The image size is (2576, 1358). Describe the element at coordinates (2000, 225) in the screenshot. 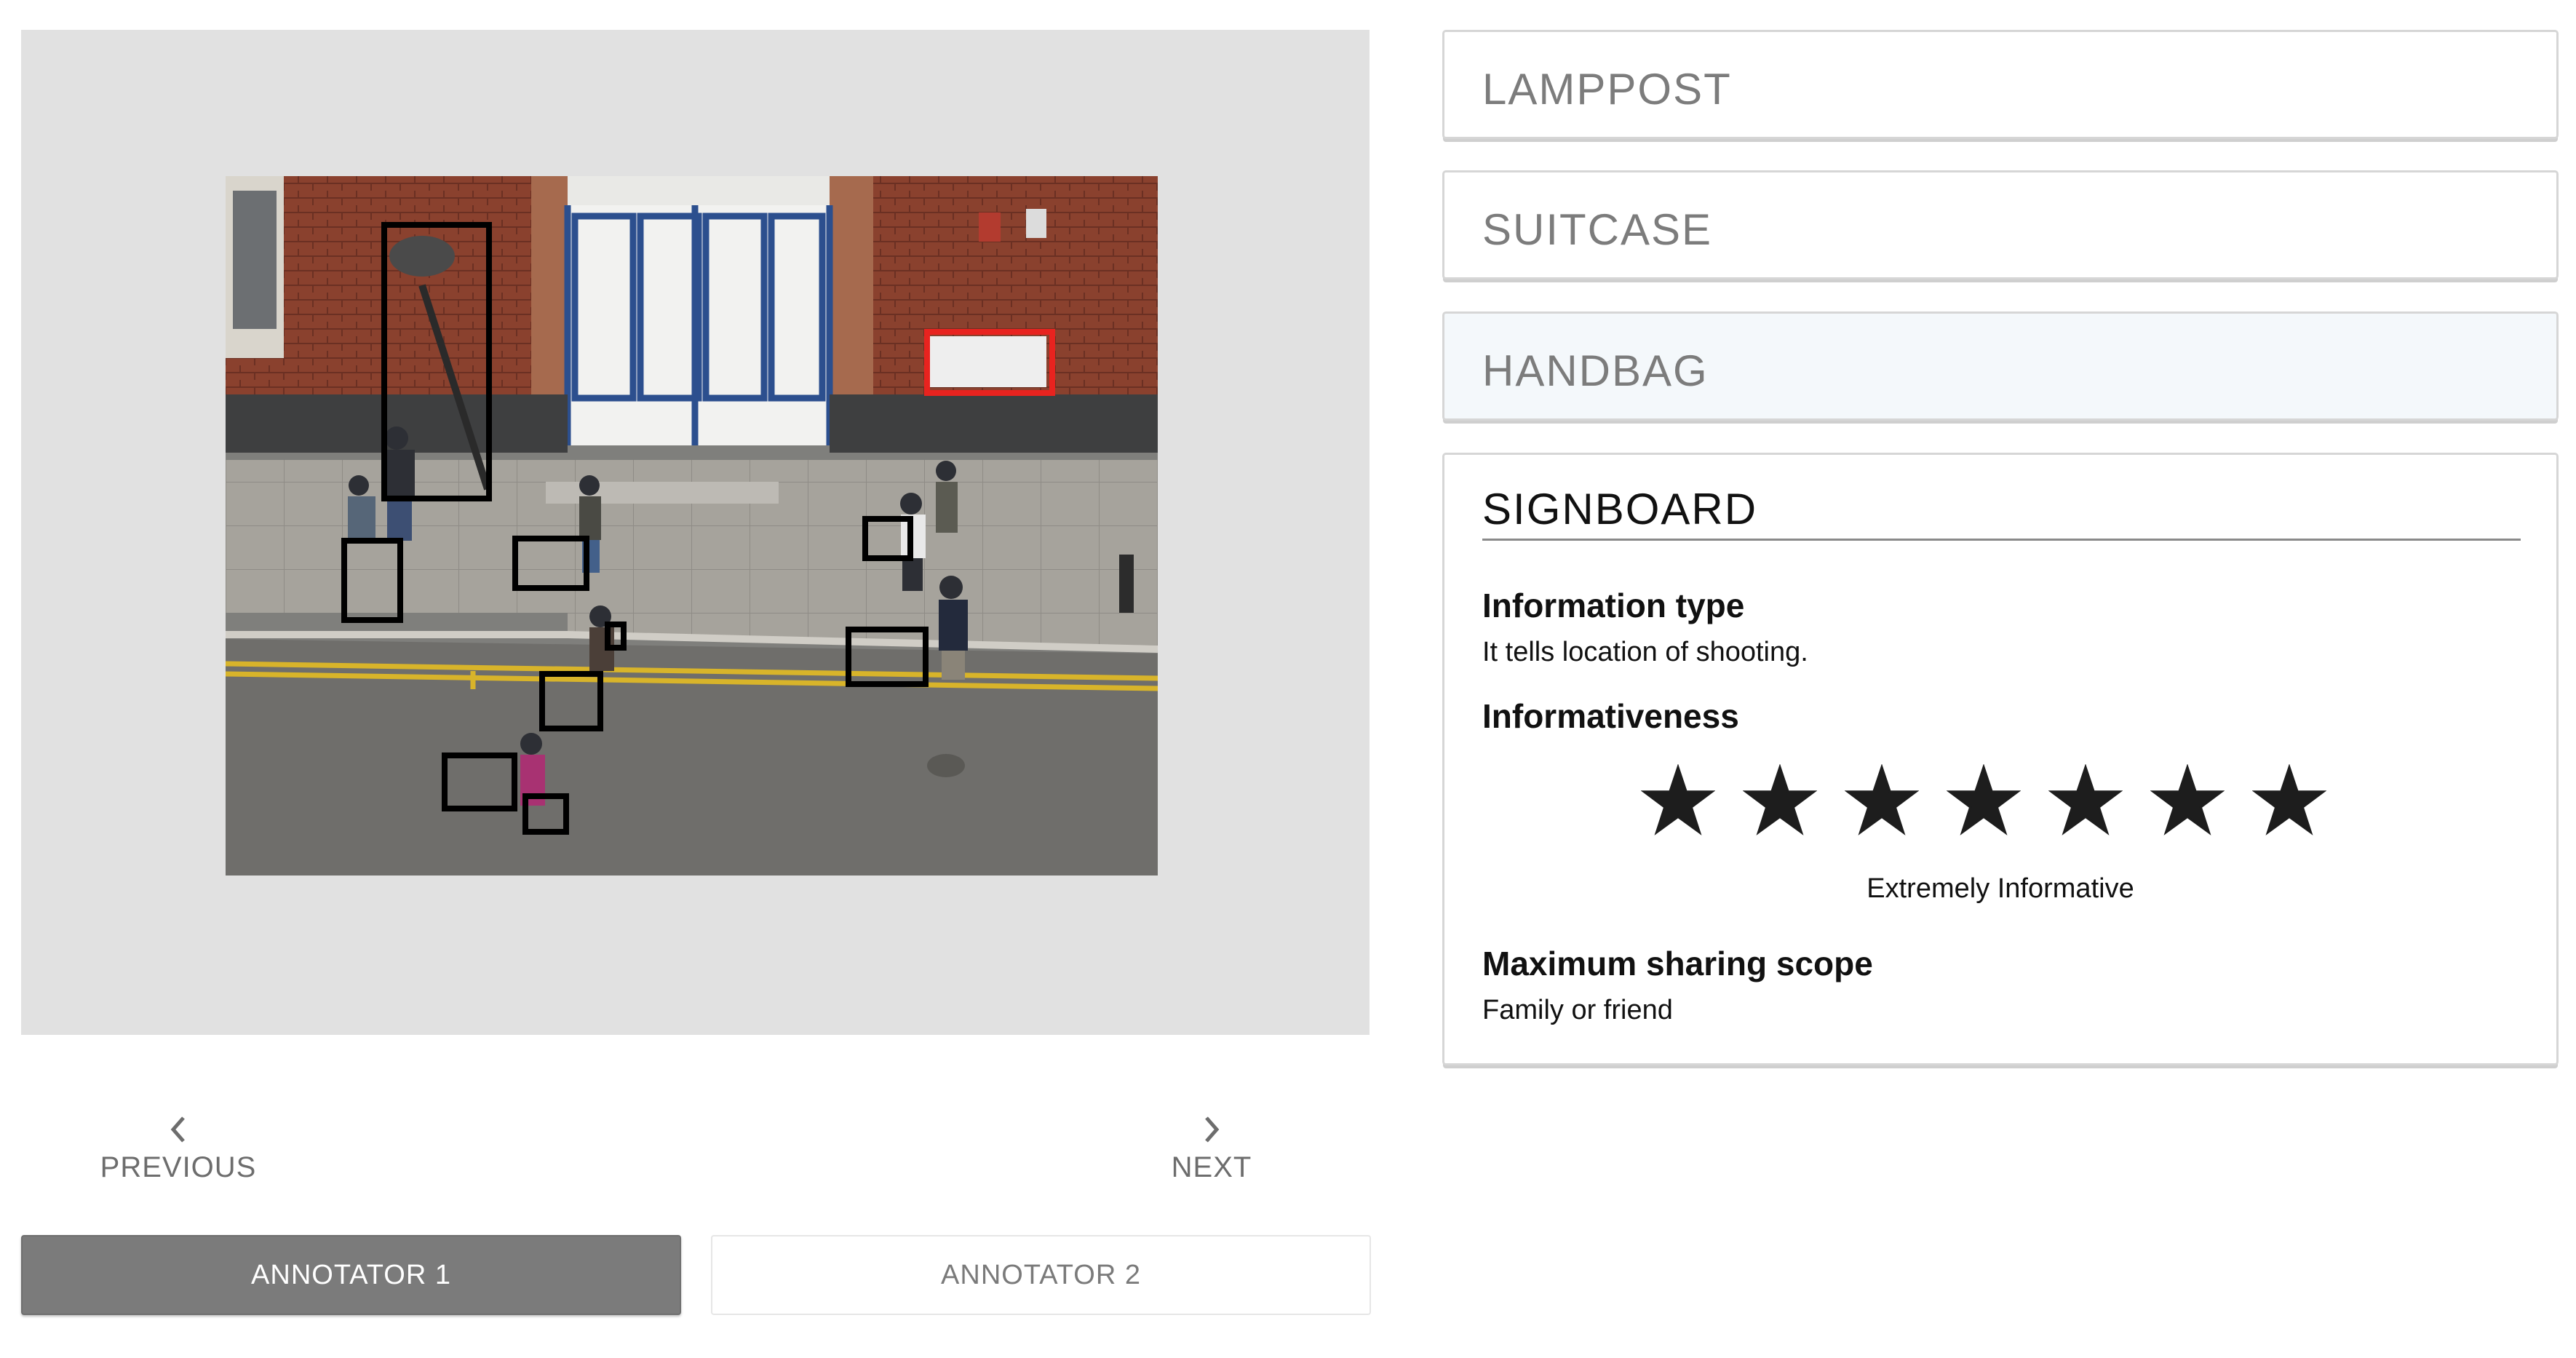

I see `object-item-suitcase: SUITCASE` at that location.